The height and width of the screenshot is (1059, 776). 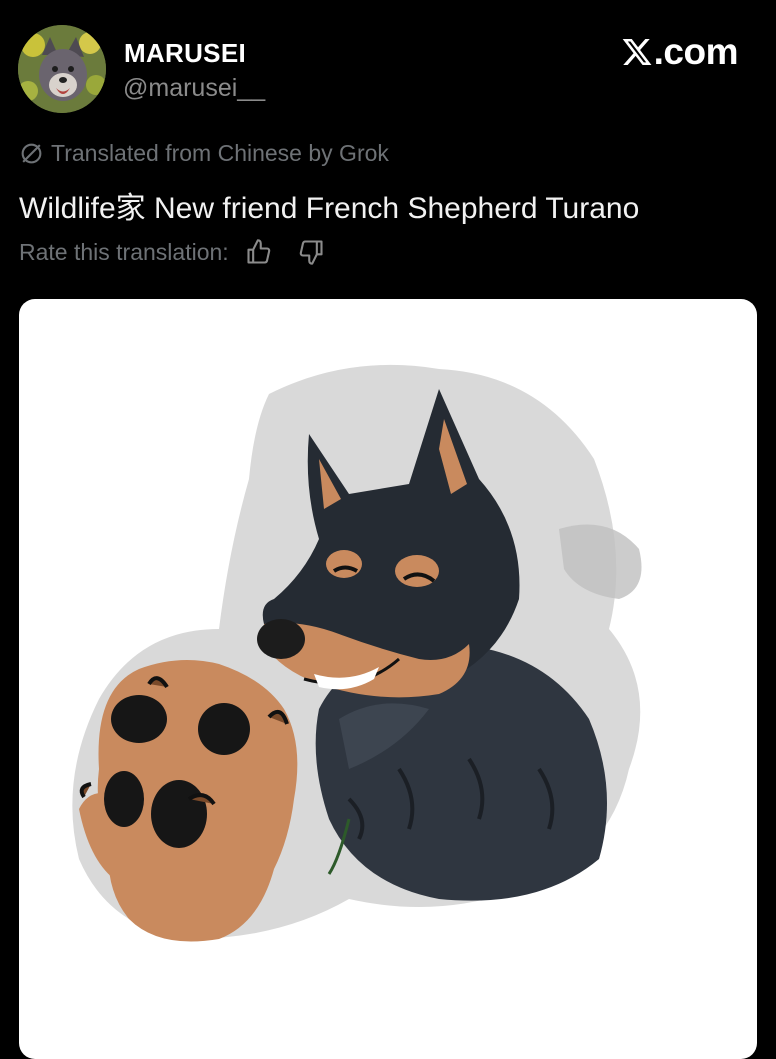 I want to click on thumbs-down-button, so click(x=311, y=252).